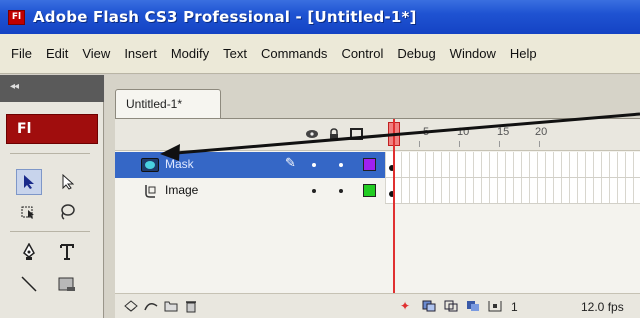 The image size is (640, 318). Describe the element at coordinates (362, 53) in the screenshot. I see `menu-control: Control` at that location.